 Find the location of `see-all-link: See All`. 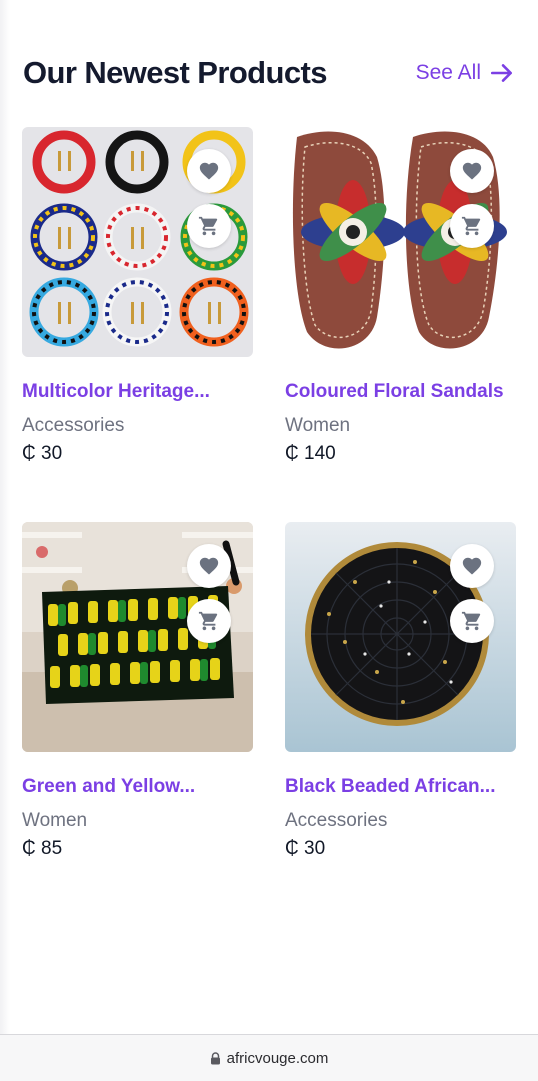

see-all-link: See All is located at coordinates (465, 73).